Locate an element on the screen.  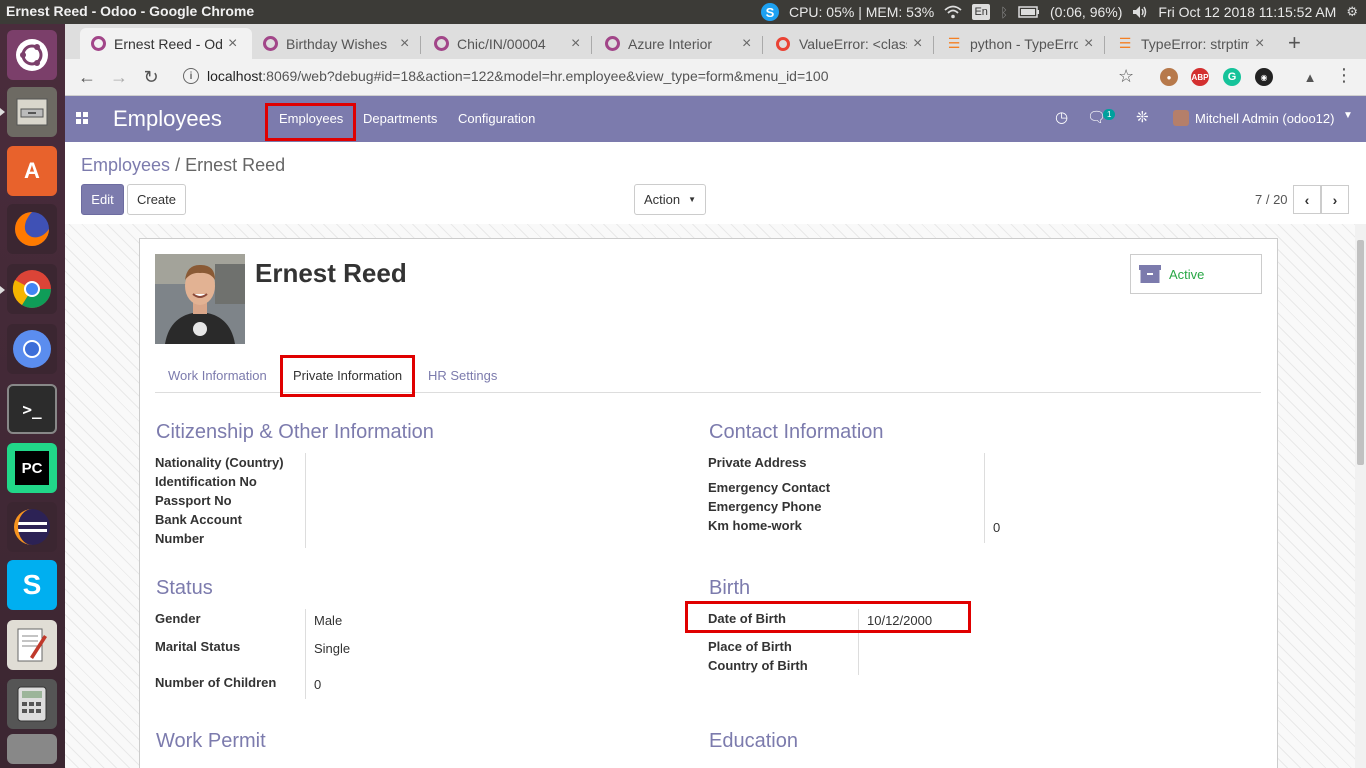
battery-status: (0:06, 96%) is located at coordinates (1086, 12).